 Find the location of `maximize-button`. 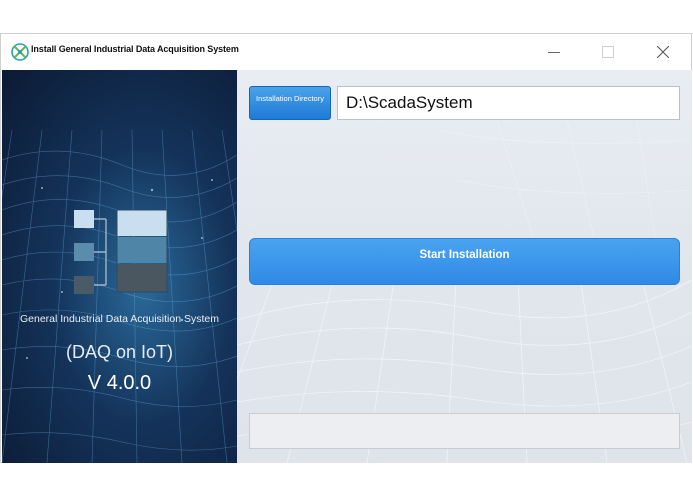

maximize-button is located at coordinates (608, 52).